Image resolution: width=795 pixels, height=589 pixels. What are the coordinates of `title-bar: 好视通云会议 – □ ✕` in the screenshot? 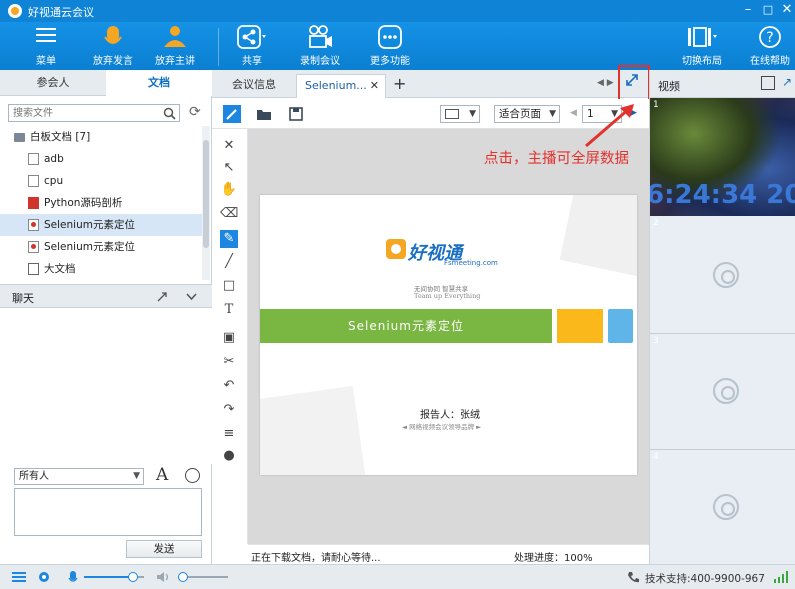 It's located at (397, 11).